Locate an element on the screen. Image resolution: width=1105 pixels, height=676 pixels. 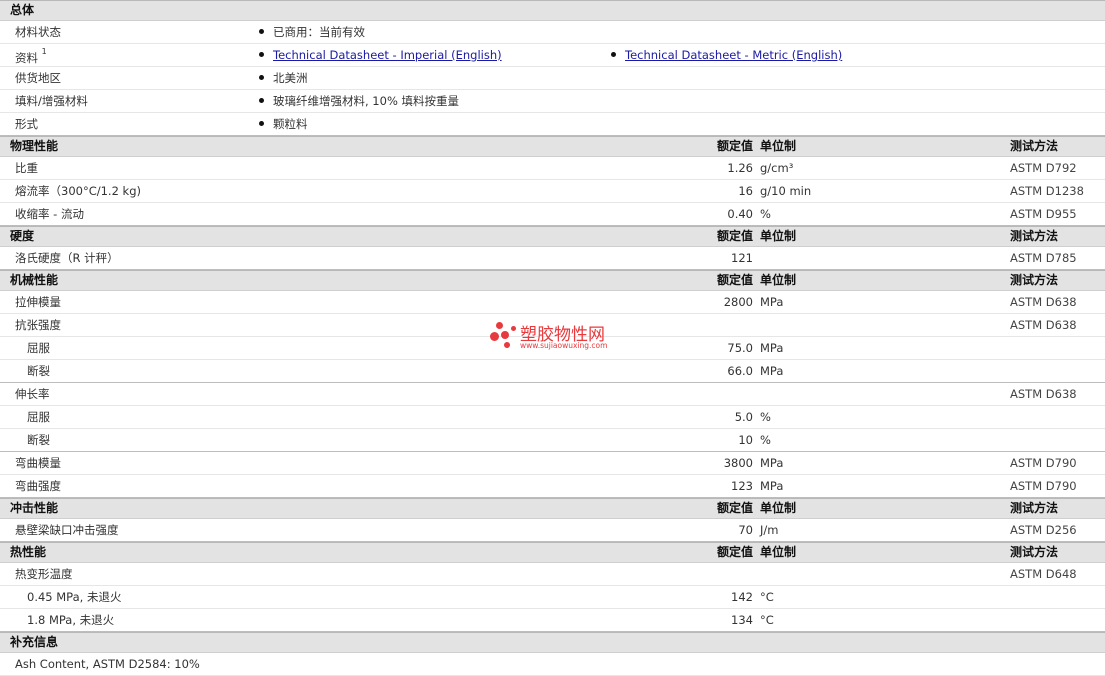
property-value: 1.26 is located at coordinates (740, 168).